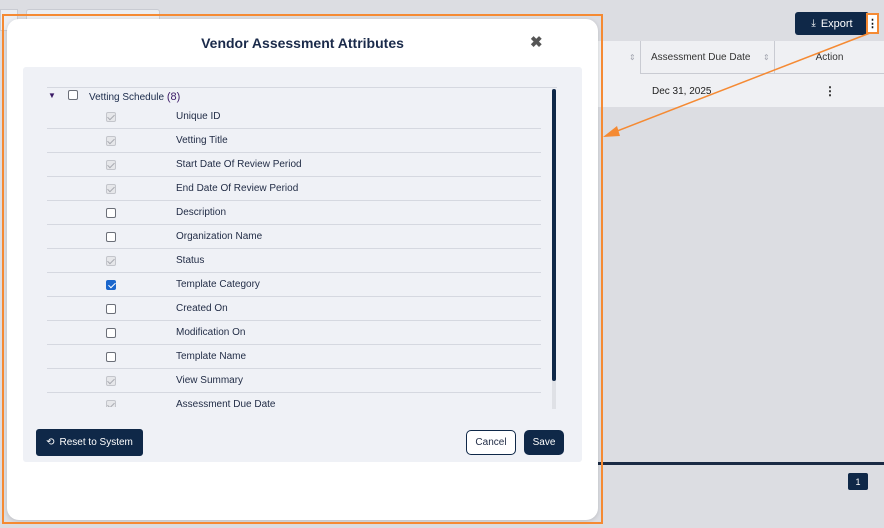  What do you see at coordinates (707, 57) in the screenshot?
I see `column-header-assessment-due-date: Assessment Due Date` at bounding box center [707, 57].